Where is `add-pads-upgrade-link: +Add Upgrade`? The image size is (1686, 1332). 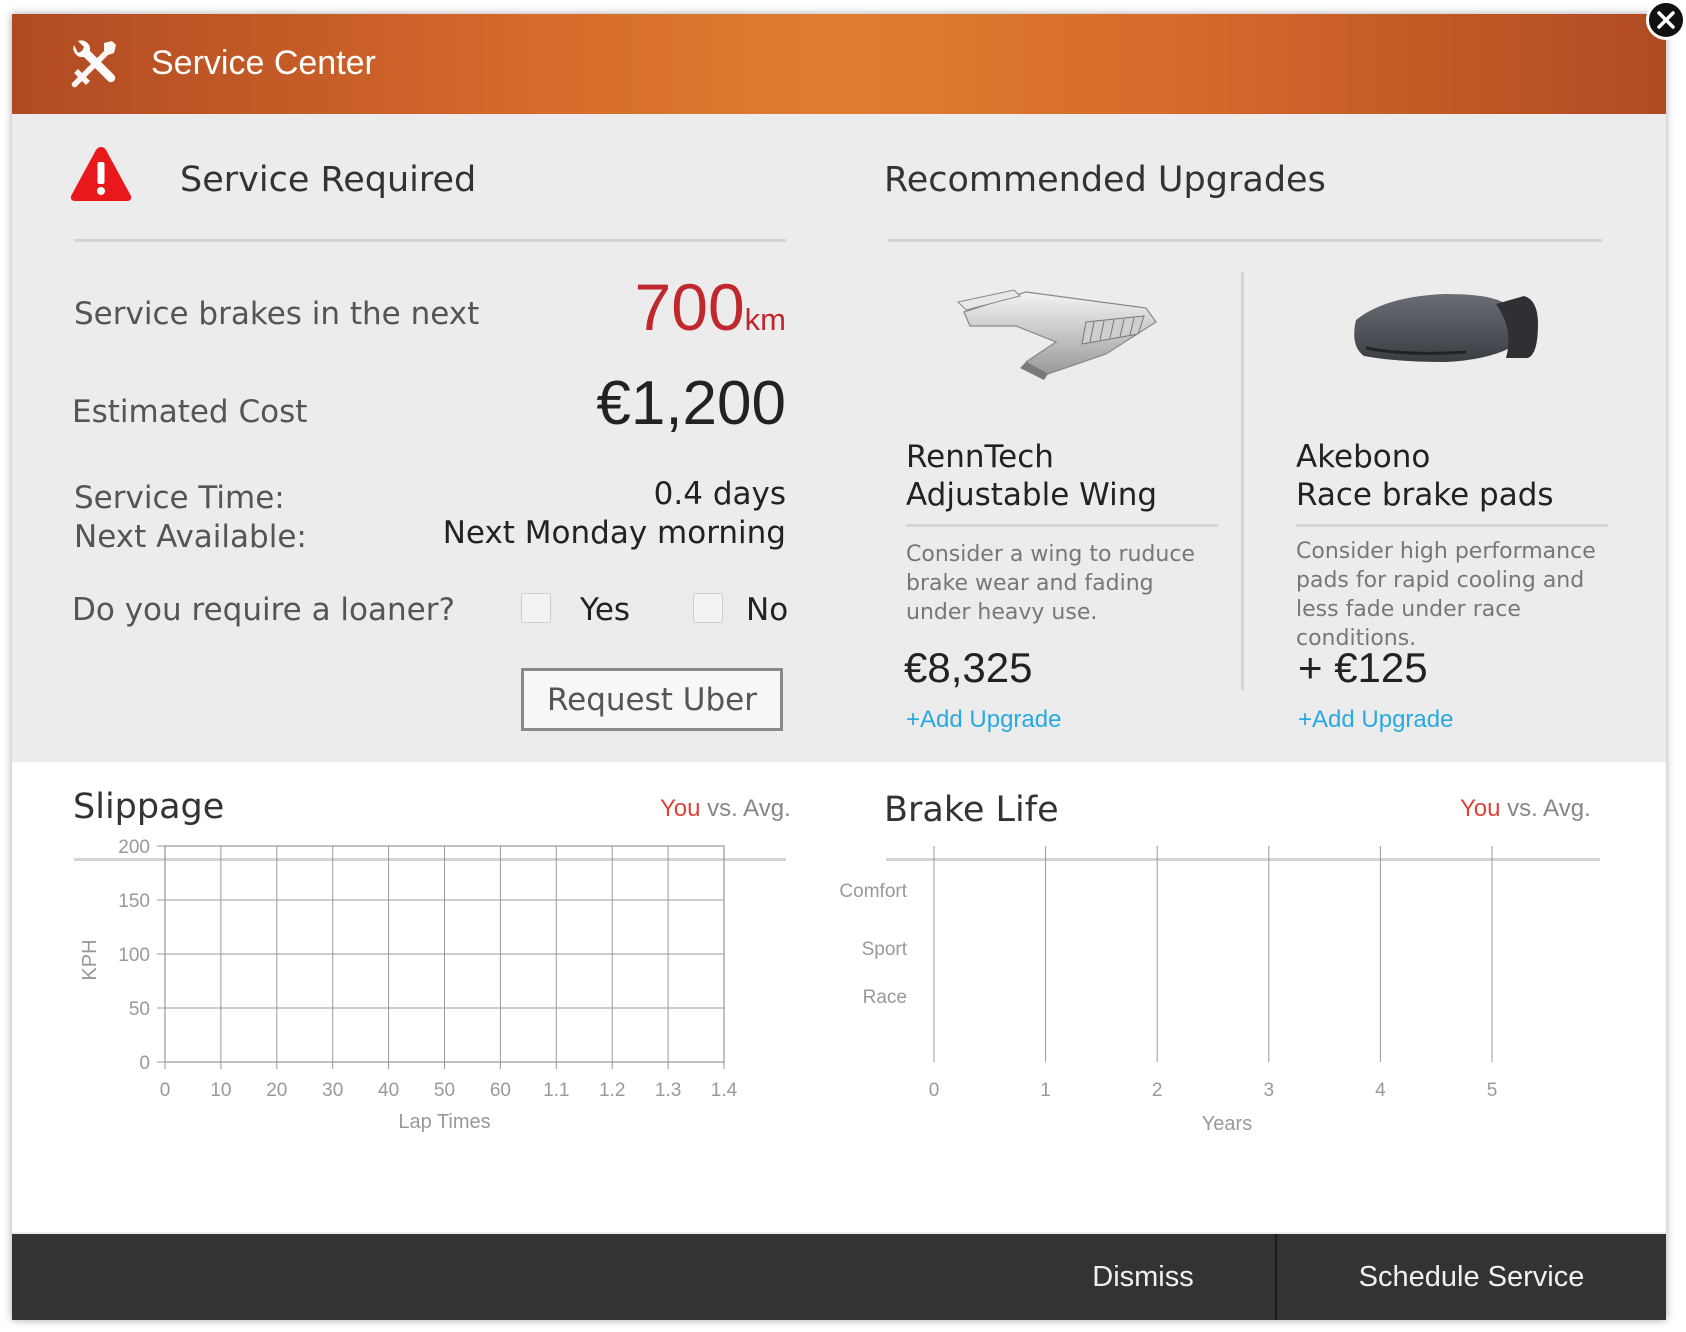
add-pads-upgrade-link: +Add Upgrade is located at coordinates (1375, 720).